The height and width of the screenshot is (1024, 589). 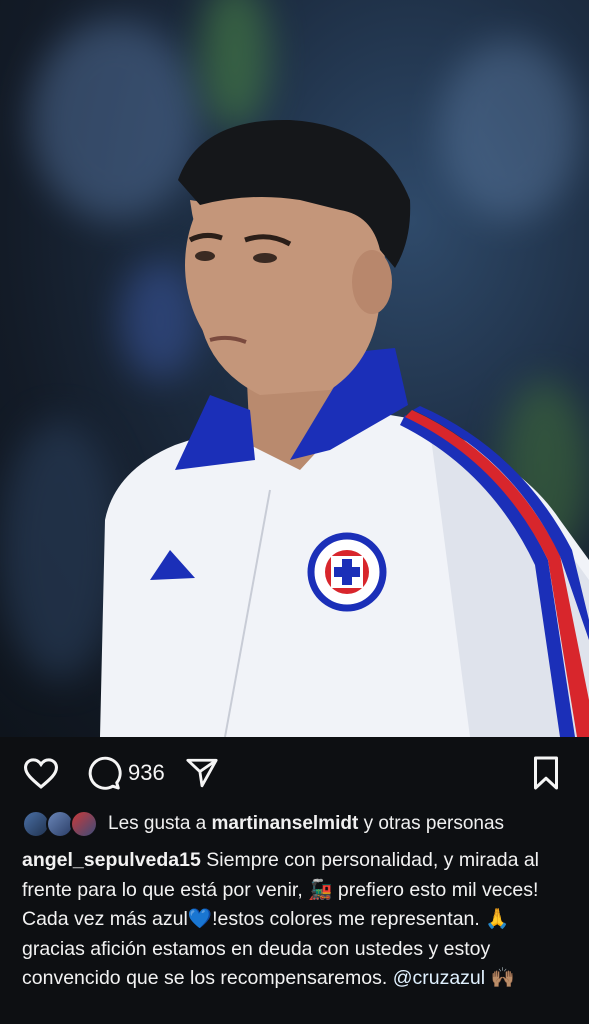 I want to click on like-button, so click(x=41, y=773).